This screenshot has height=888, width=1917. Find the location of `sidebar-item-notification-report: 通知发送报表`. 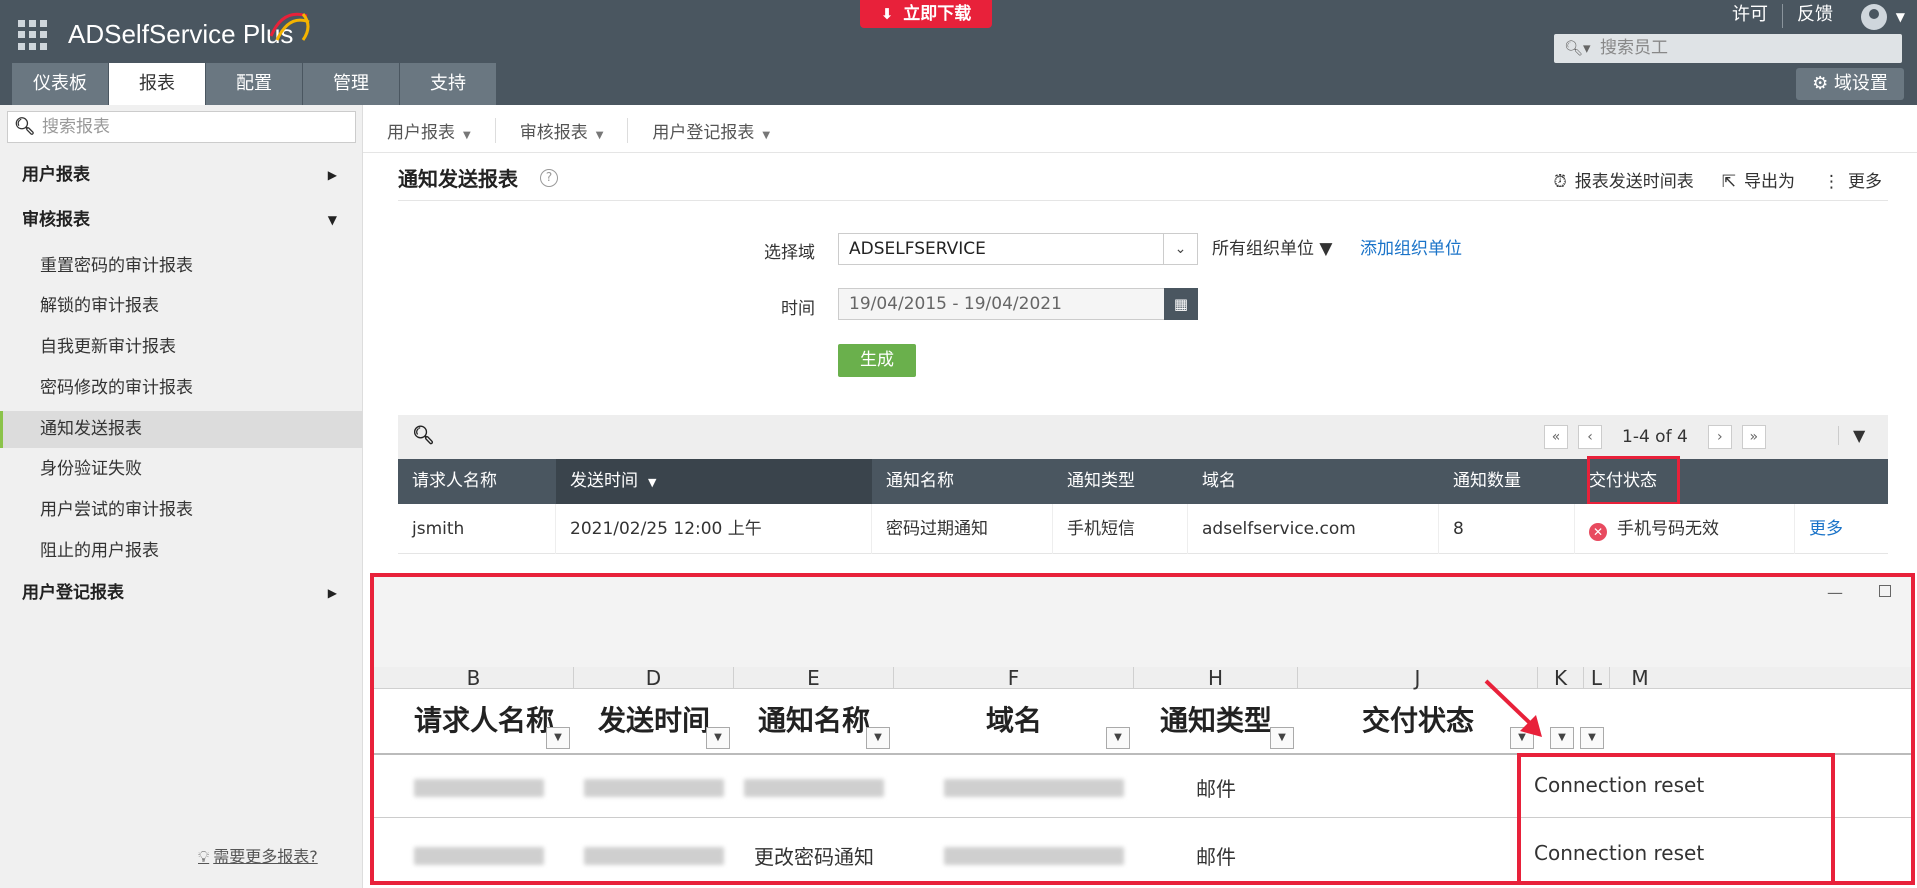

sidebar-item-notification-report: 通知发送报表 is located at coordinates (181, 429).